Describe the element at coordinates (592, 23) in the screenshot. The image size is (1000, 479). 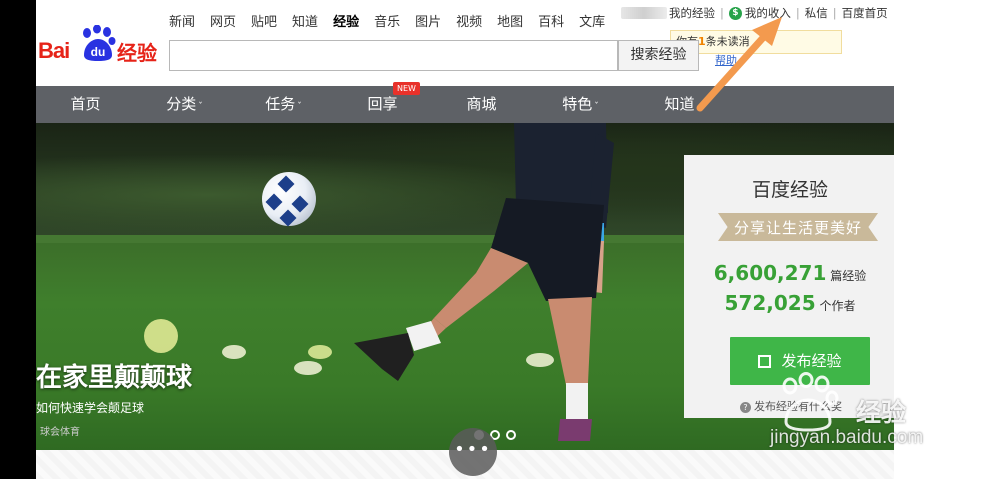
I see `top-nav-link: 文库` at that location.